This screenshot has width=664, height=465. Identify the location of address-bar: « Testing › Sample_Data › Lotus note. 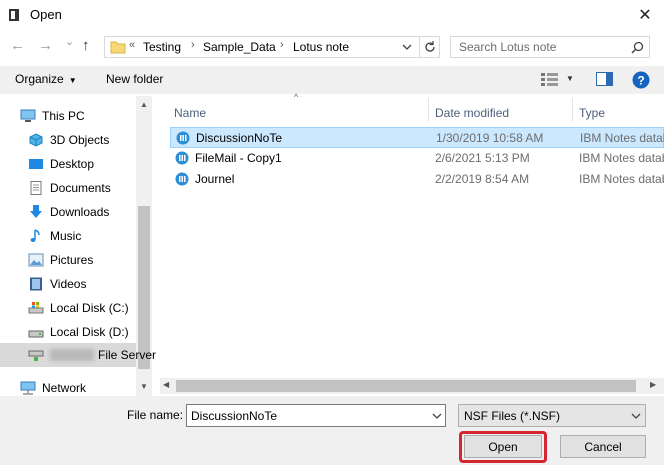
(272, 47).